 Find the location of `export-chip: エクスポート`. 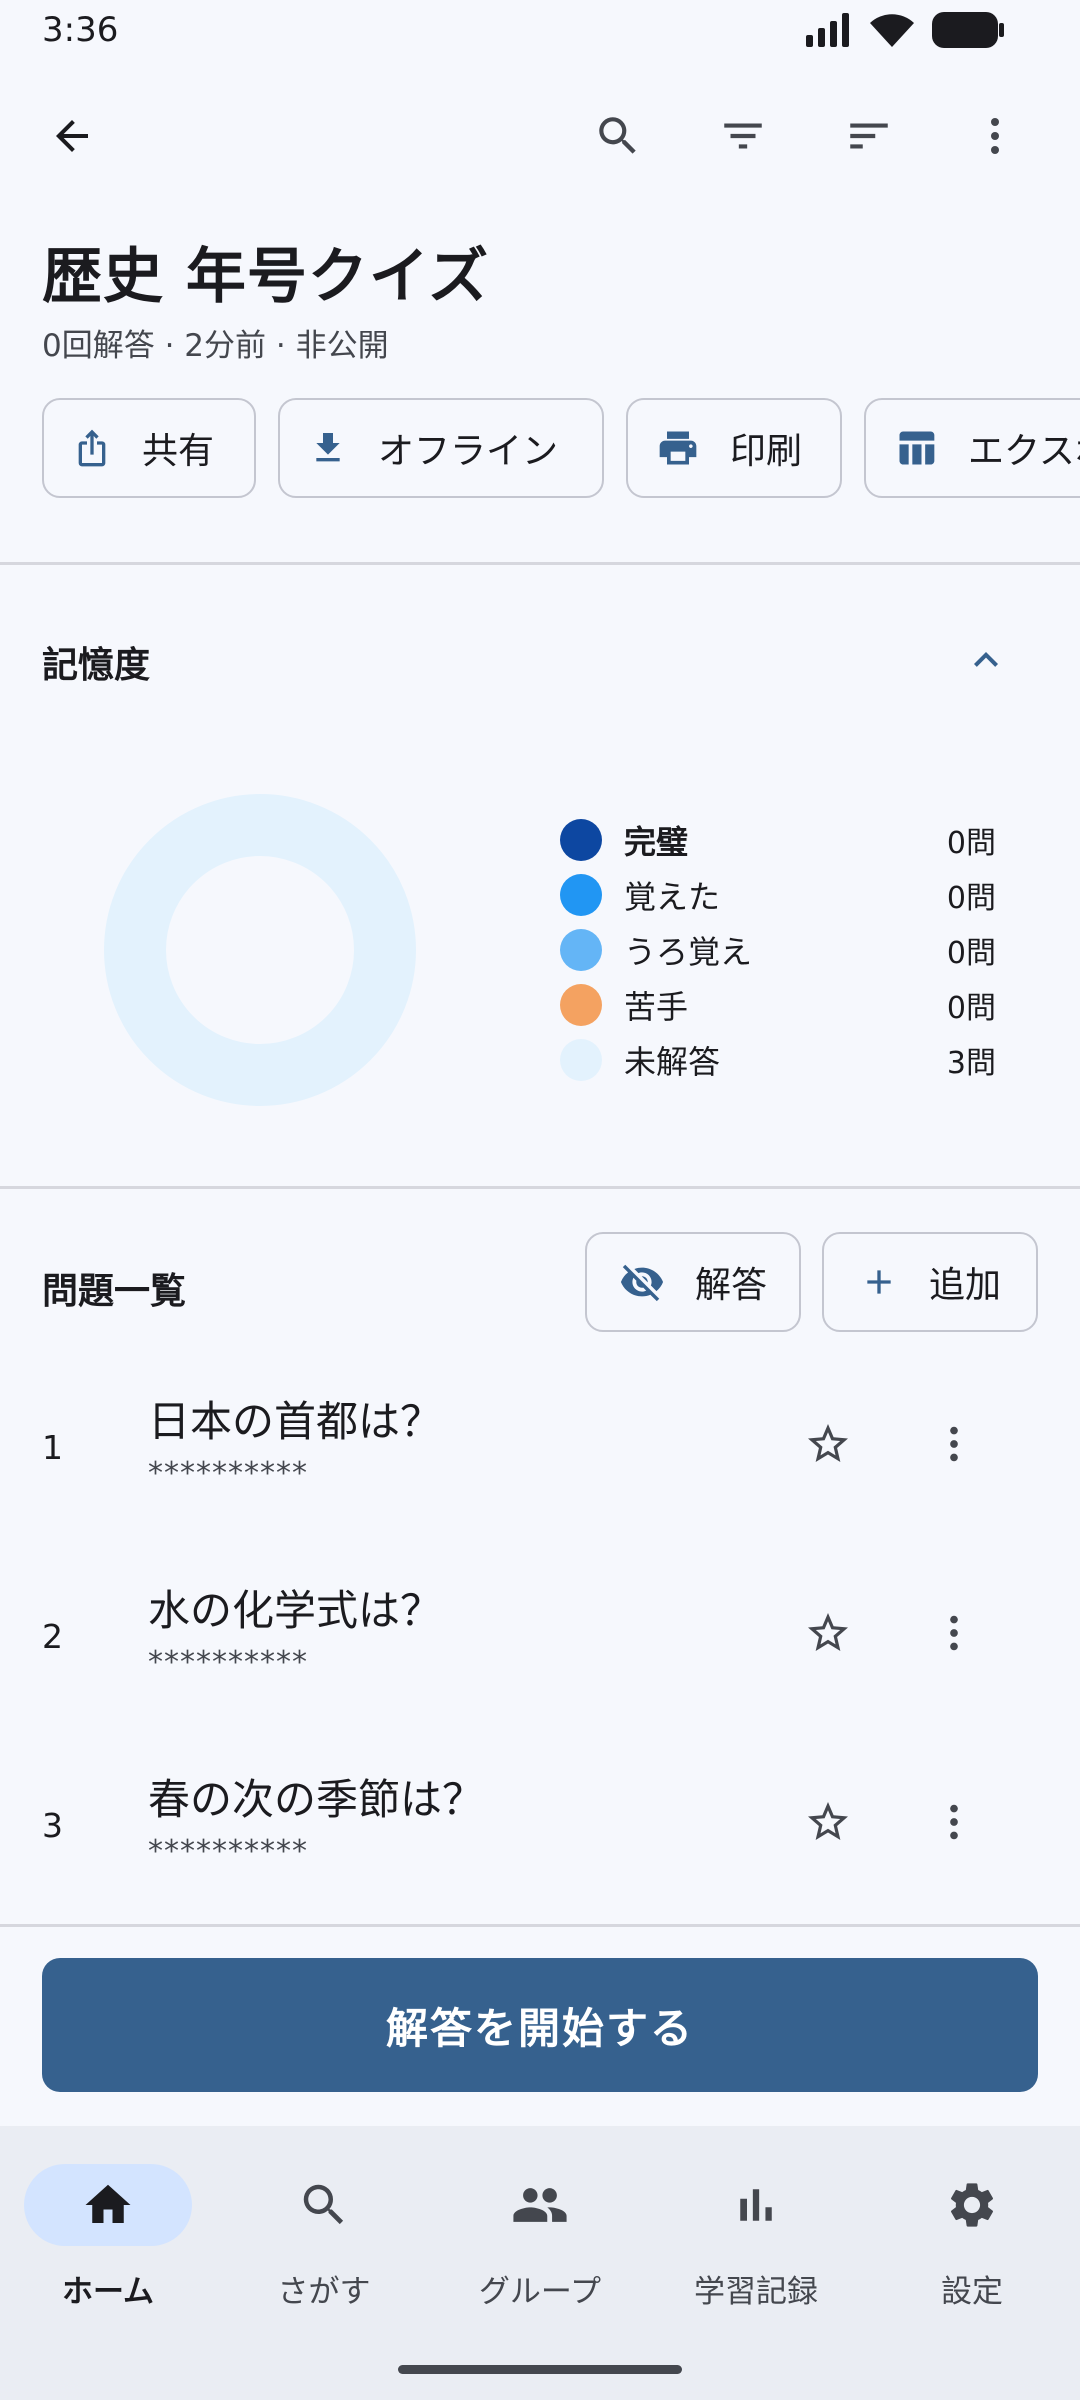

export-chip: エクスポート is located at coordinates (972, 448).